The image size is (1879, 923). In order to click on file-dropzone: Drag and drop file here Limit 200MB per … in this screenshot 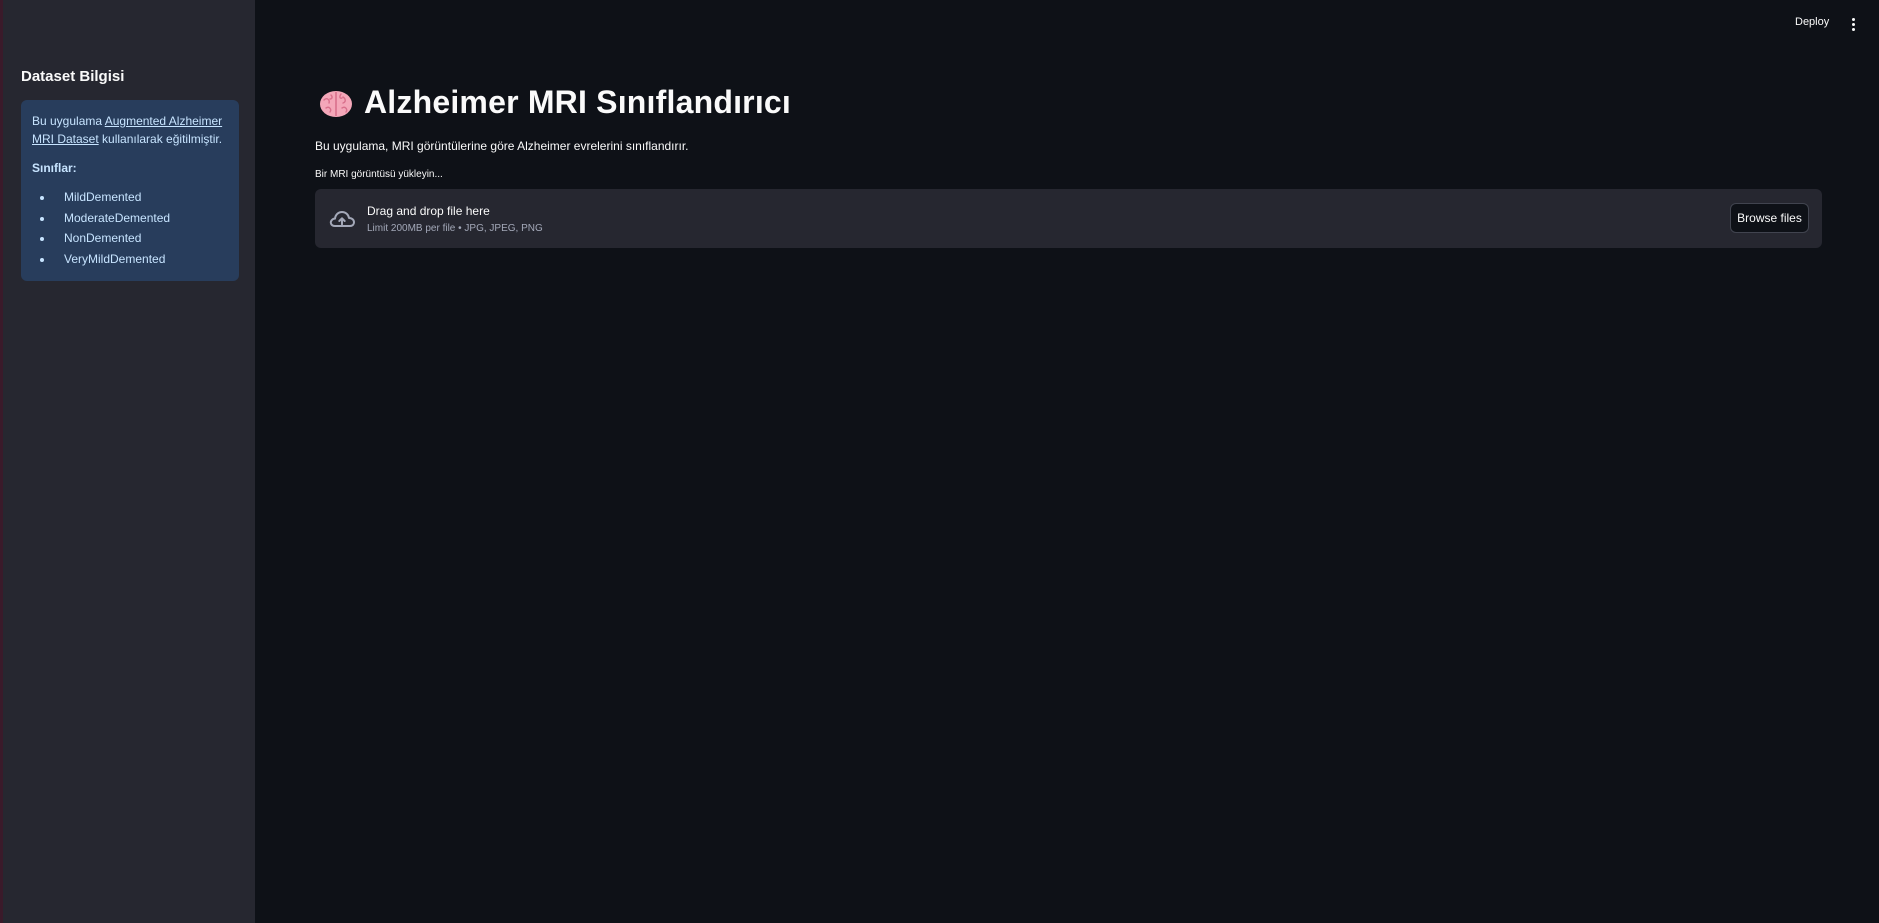, I will do `click(1068, 218)`.